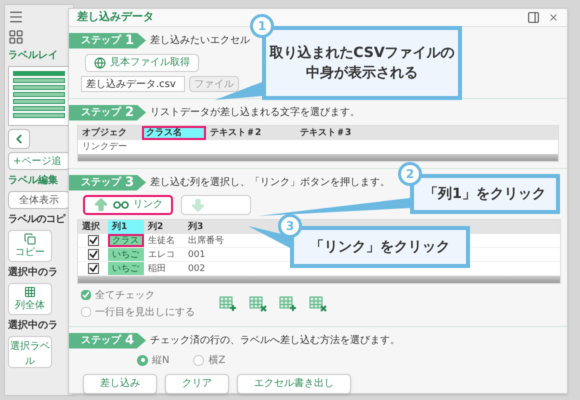  I want to click on copy-icon, so click(30, 239).